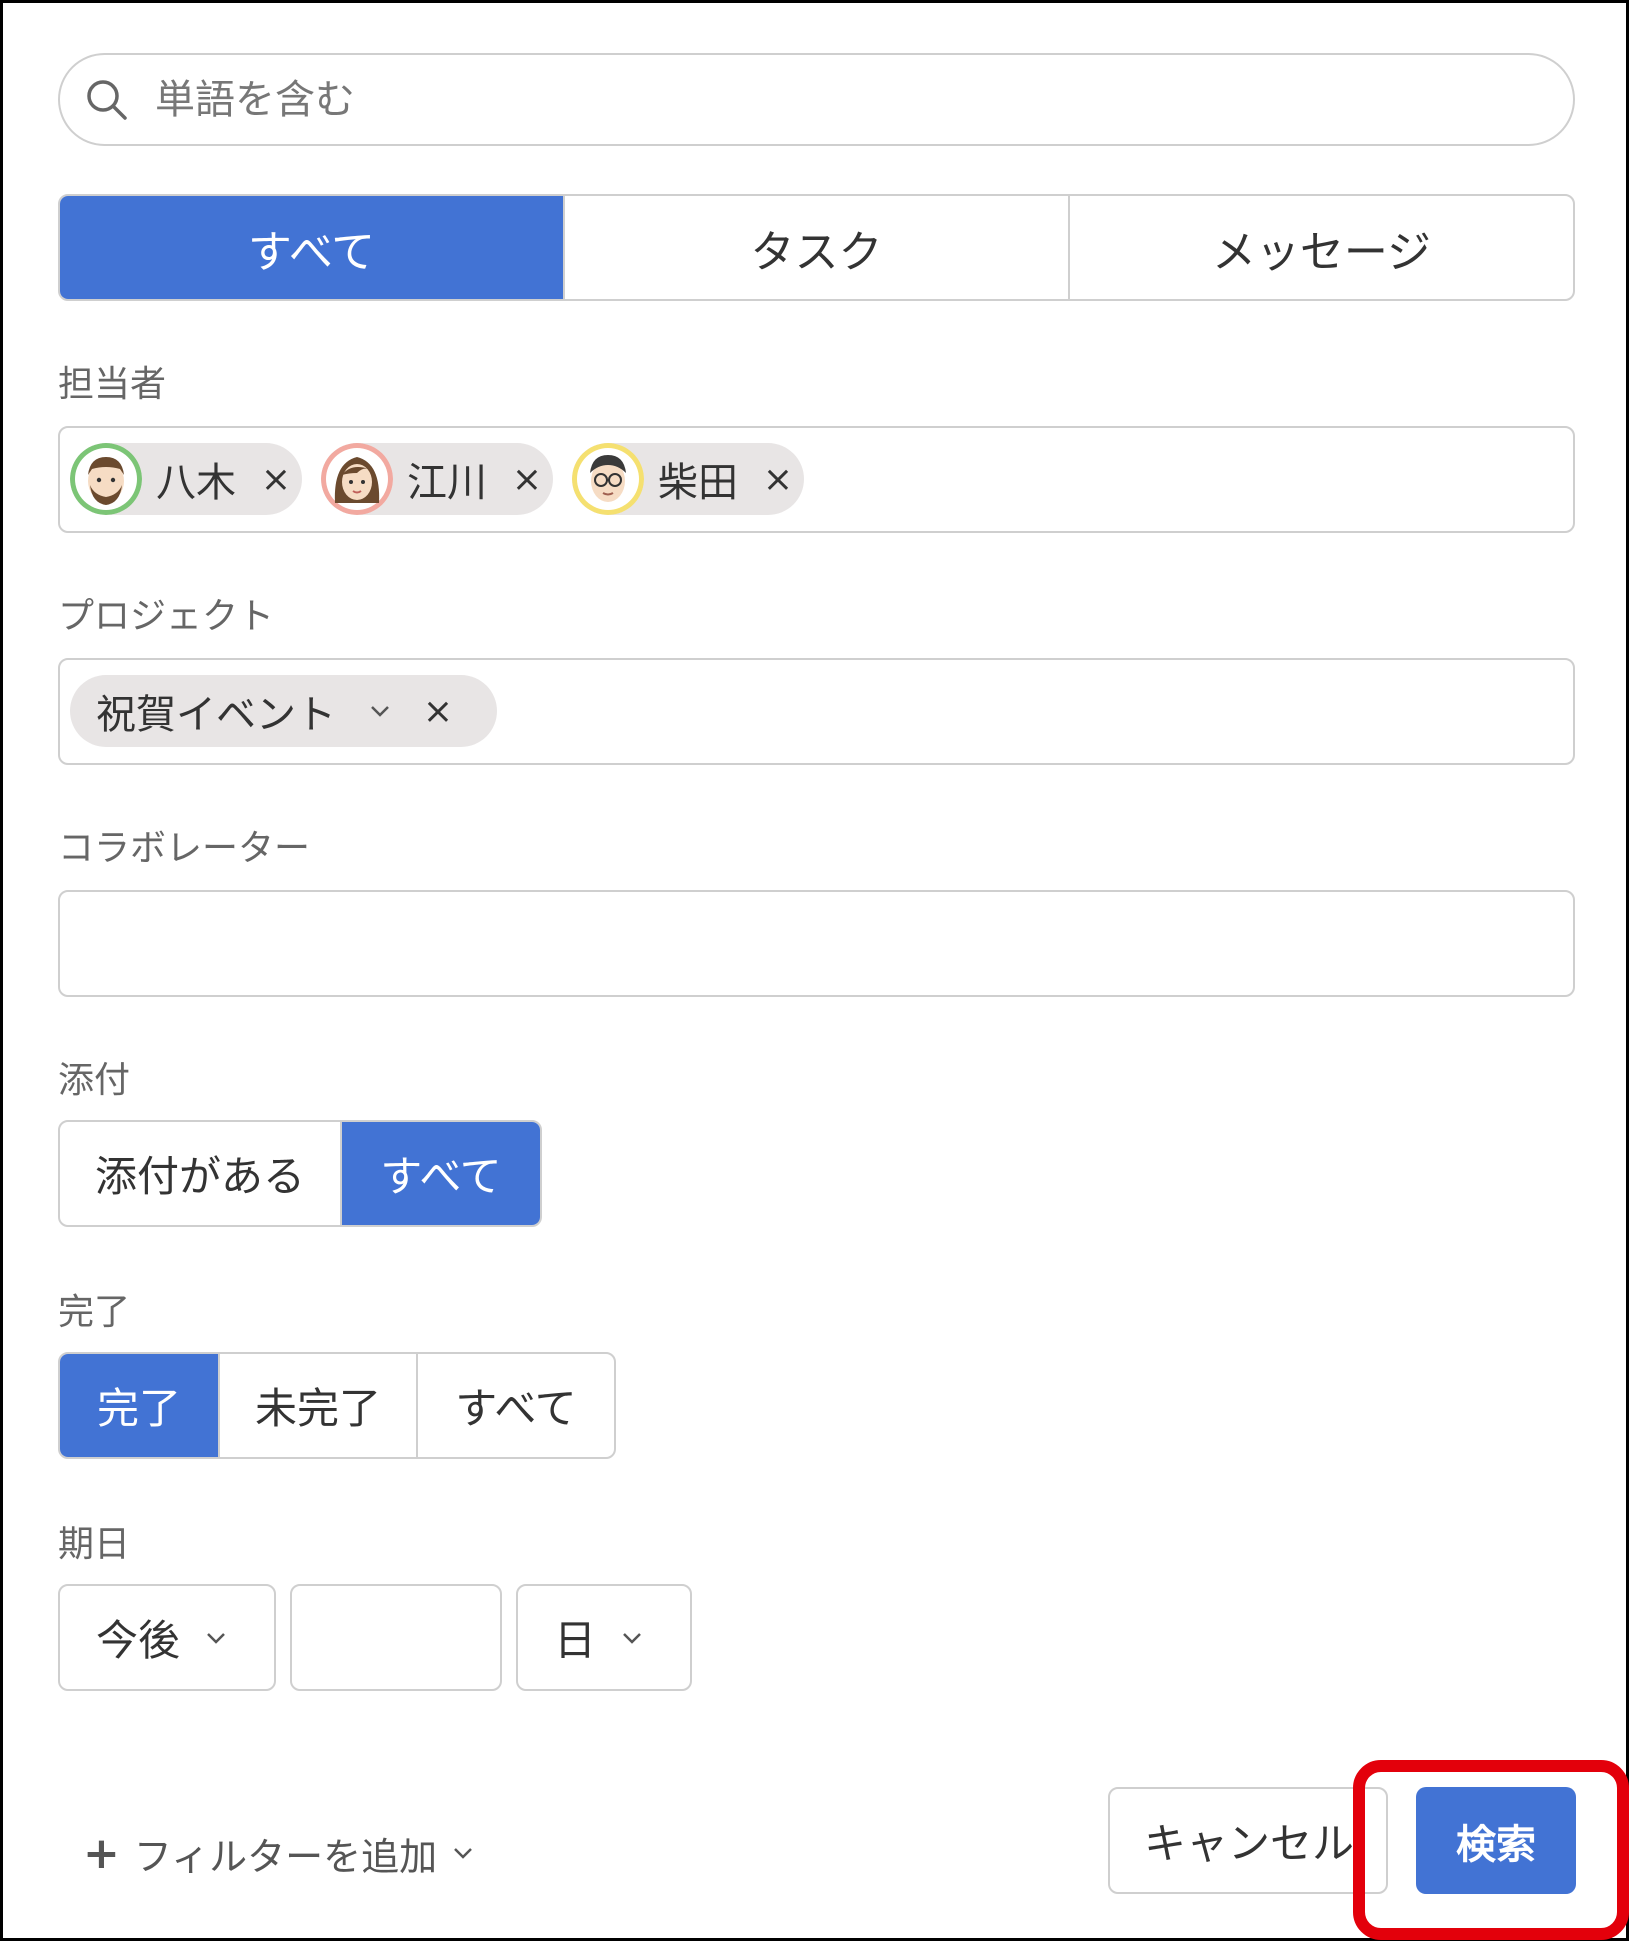  Describe the element at coordinates (575, 1640) in the screenshot. I see `due-date-unit-value: 日` at that location.